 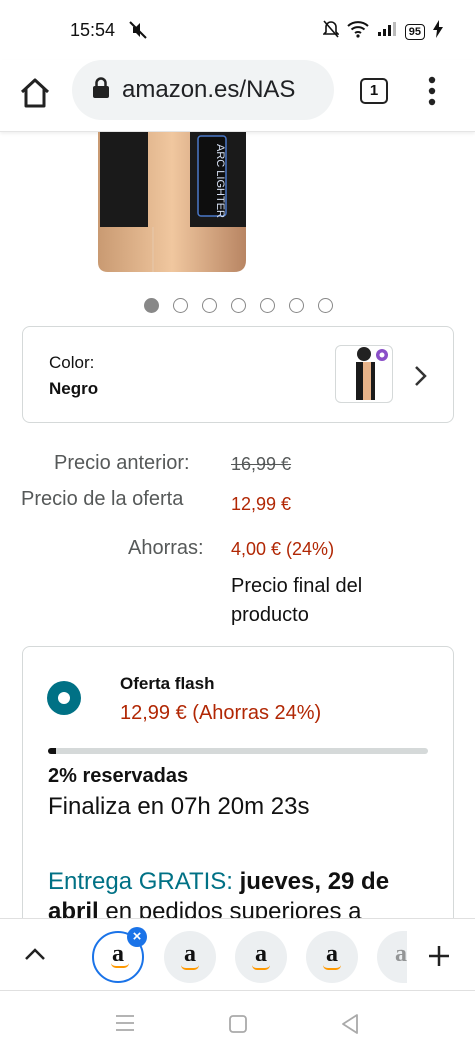 I want to click on url-bar: amazon.es/NAS, so click(x=203, y=90).